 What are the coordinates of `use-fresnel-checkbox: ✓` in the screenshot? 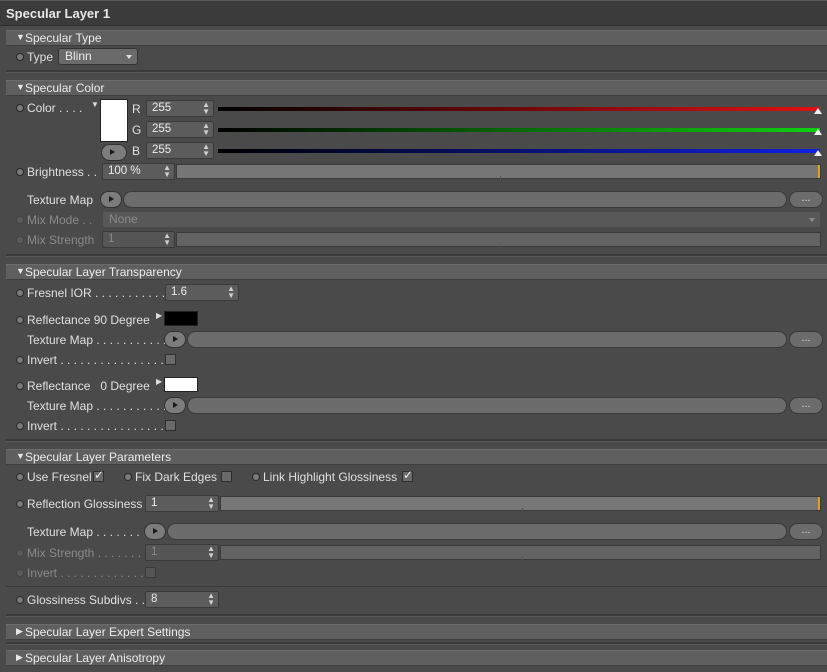 It's located at (98, 475).